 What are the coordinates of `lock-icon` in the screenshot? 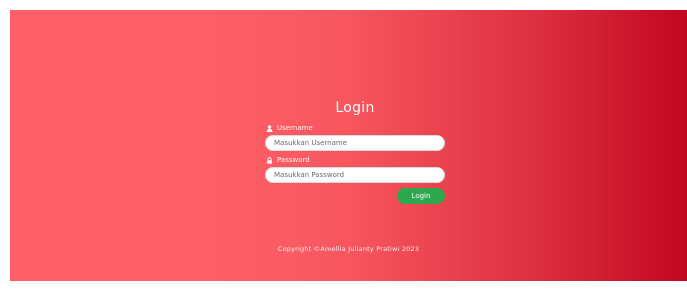 It's located at (269, 160).